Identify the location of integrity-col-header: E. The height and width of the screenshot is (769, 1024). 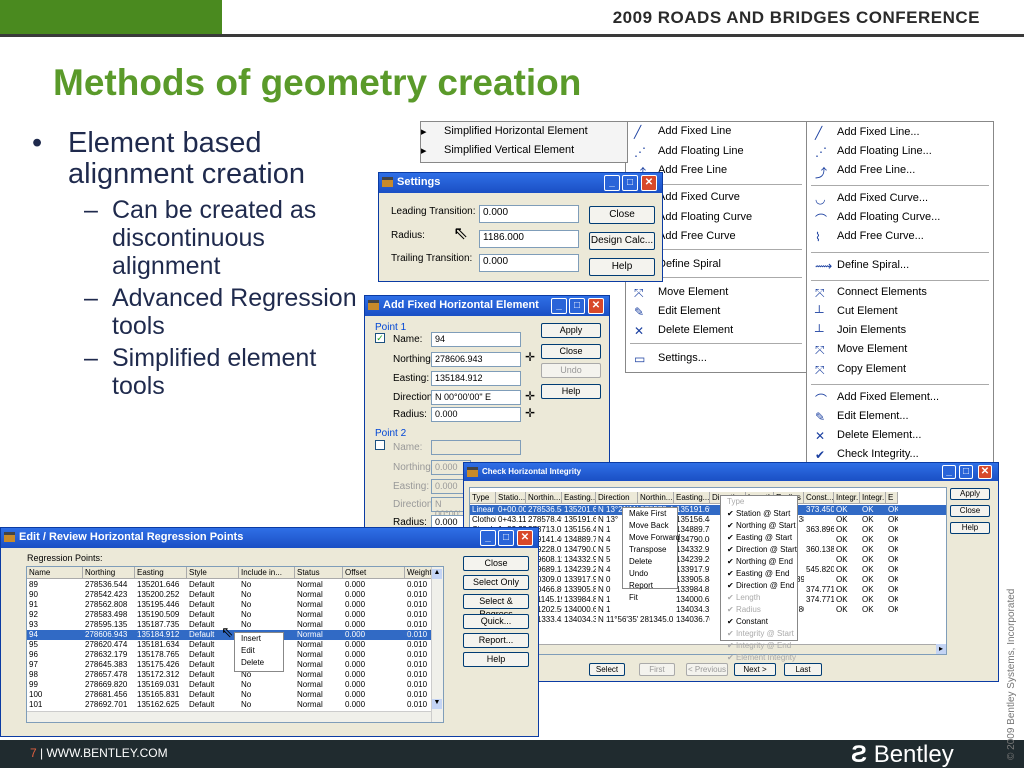
(892, 498).